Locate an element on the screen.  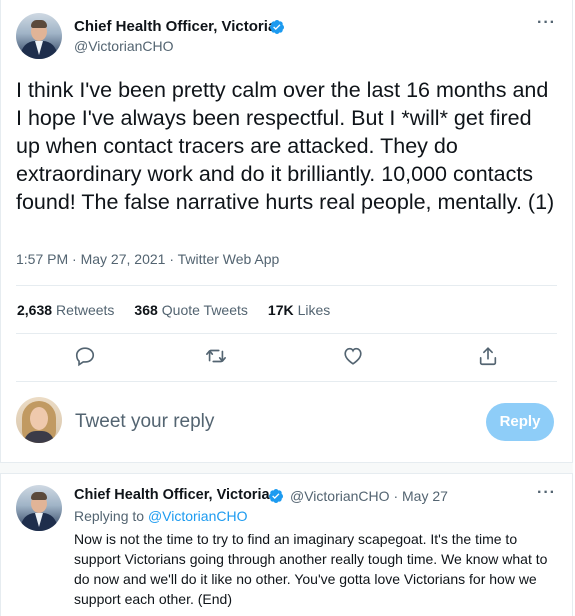
tweet-source: Twitter Web App is located at coordinates (229, 259).